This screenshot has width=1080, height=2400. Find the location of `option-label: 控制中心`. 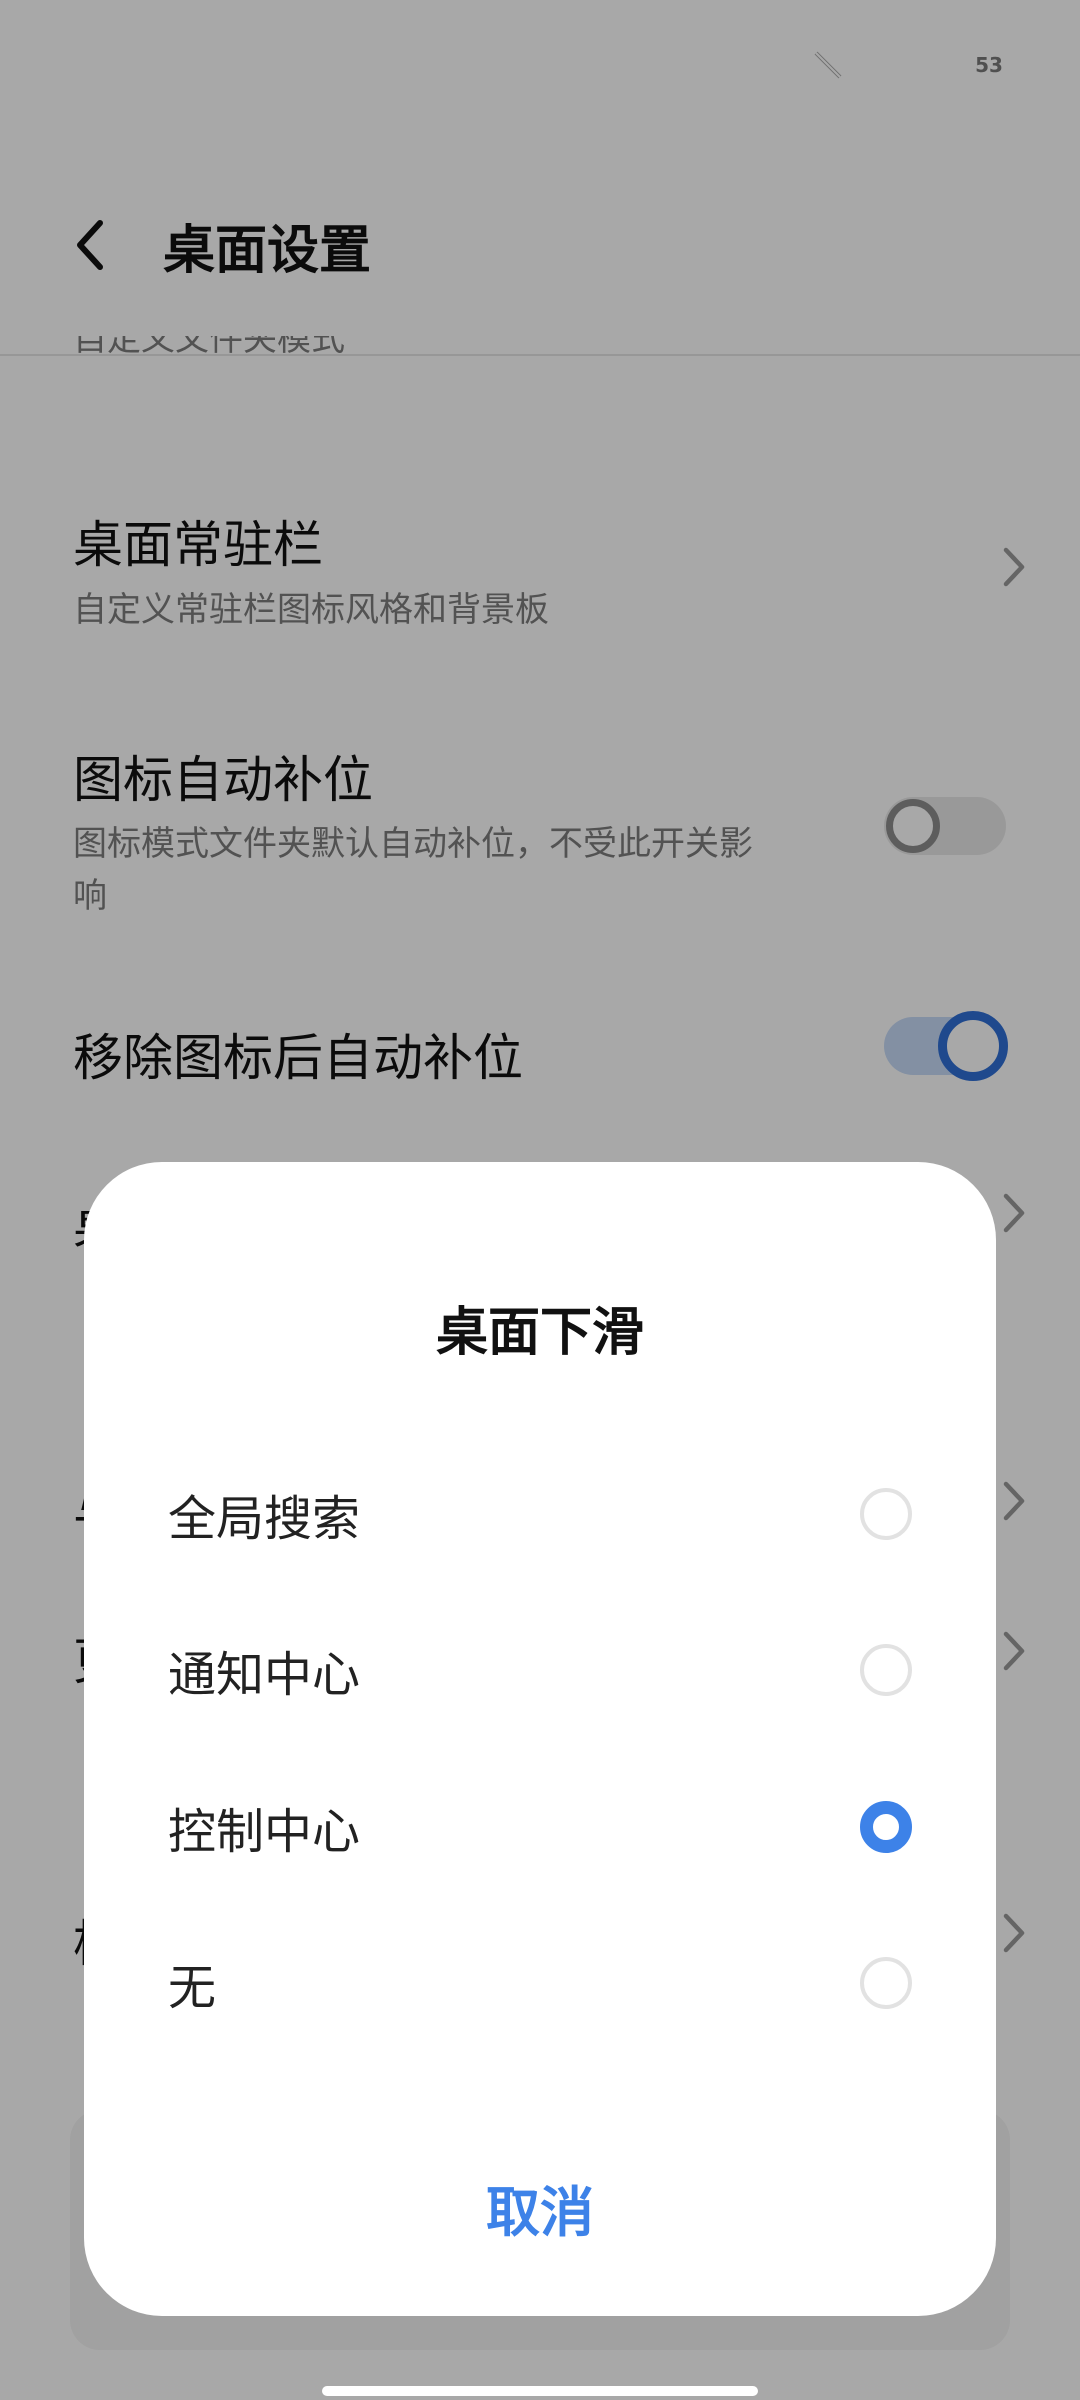

option-label: 控制中心 is located at coordinates (264, 1832).